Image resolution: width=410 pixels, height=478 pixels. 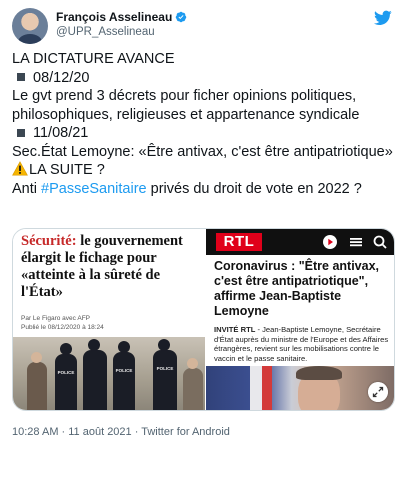 What do you see at coordinates (61, 77) in the screenshot?
I see `date-1: 08/12/20` at bounding box center [61, 77].